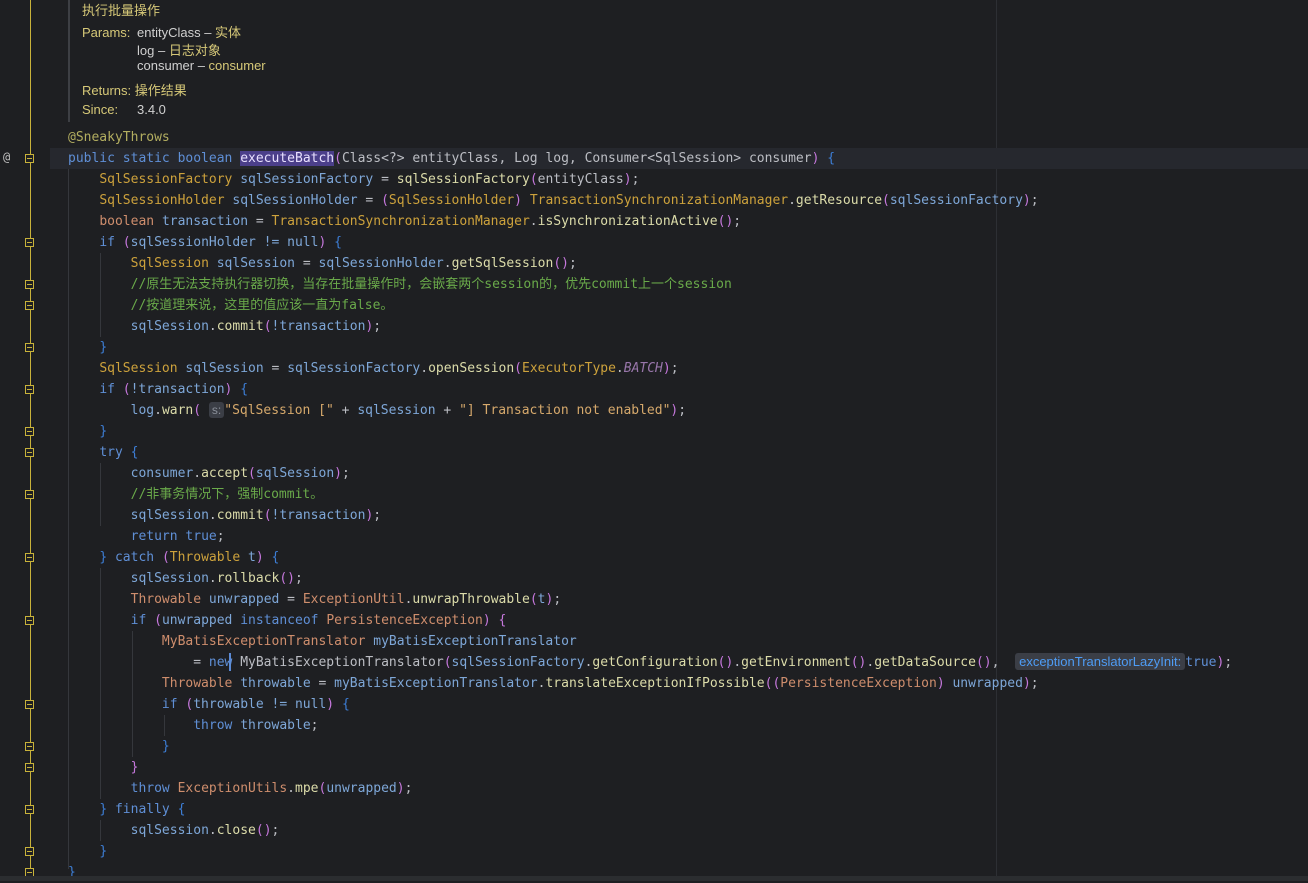 The image size is (1308, 883). What do you see at coordinates (655, 683) in the screenshot?
I see `method-token: translateExceptionIfPossible` at bounding box center [655, 683].